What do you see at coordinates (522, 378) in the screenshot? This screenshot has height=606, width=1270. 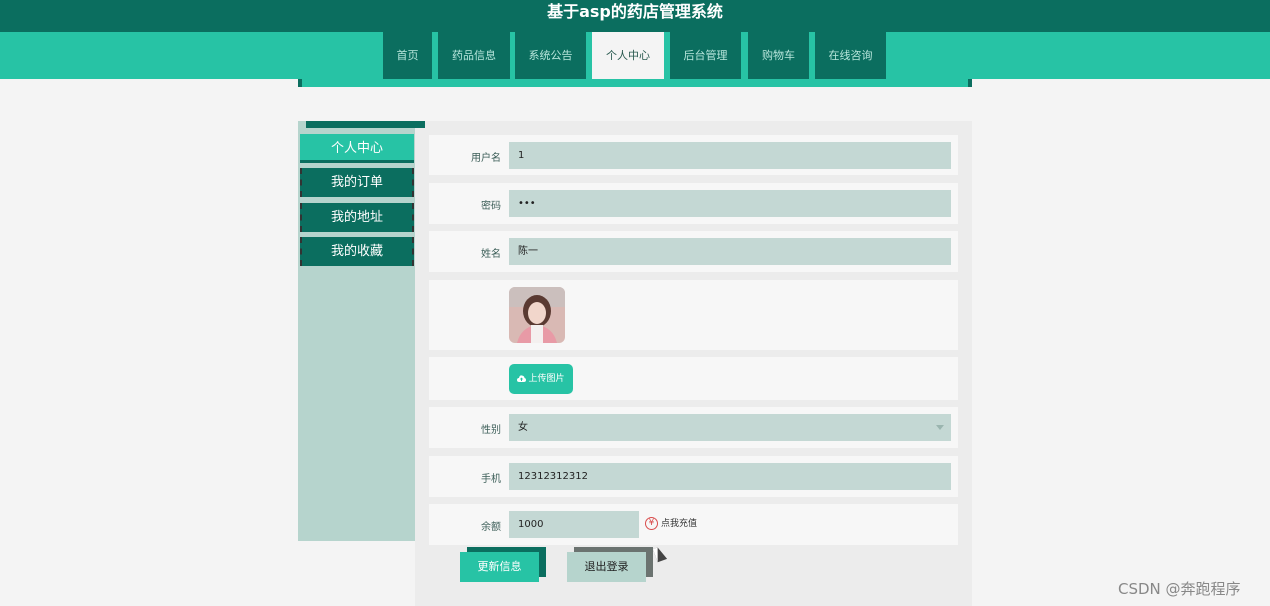 I see `cloud-upload-icon` at bounding box center [522, 378].